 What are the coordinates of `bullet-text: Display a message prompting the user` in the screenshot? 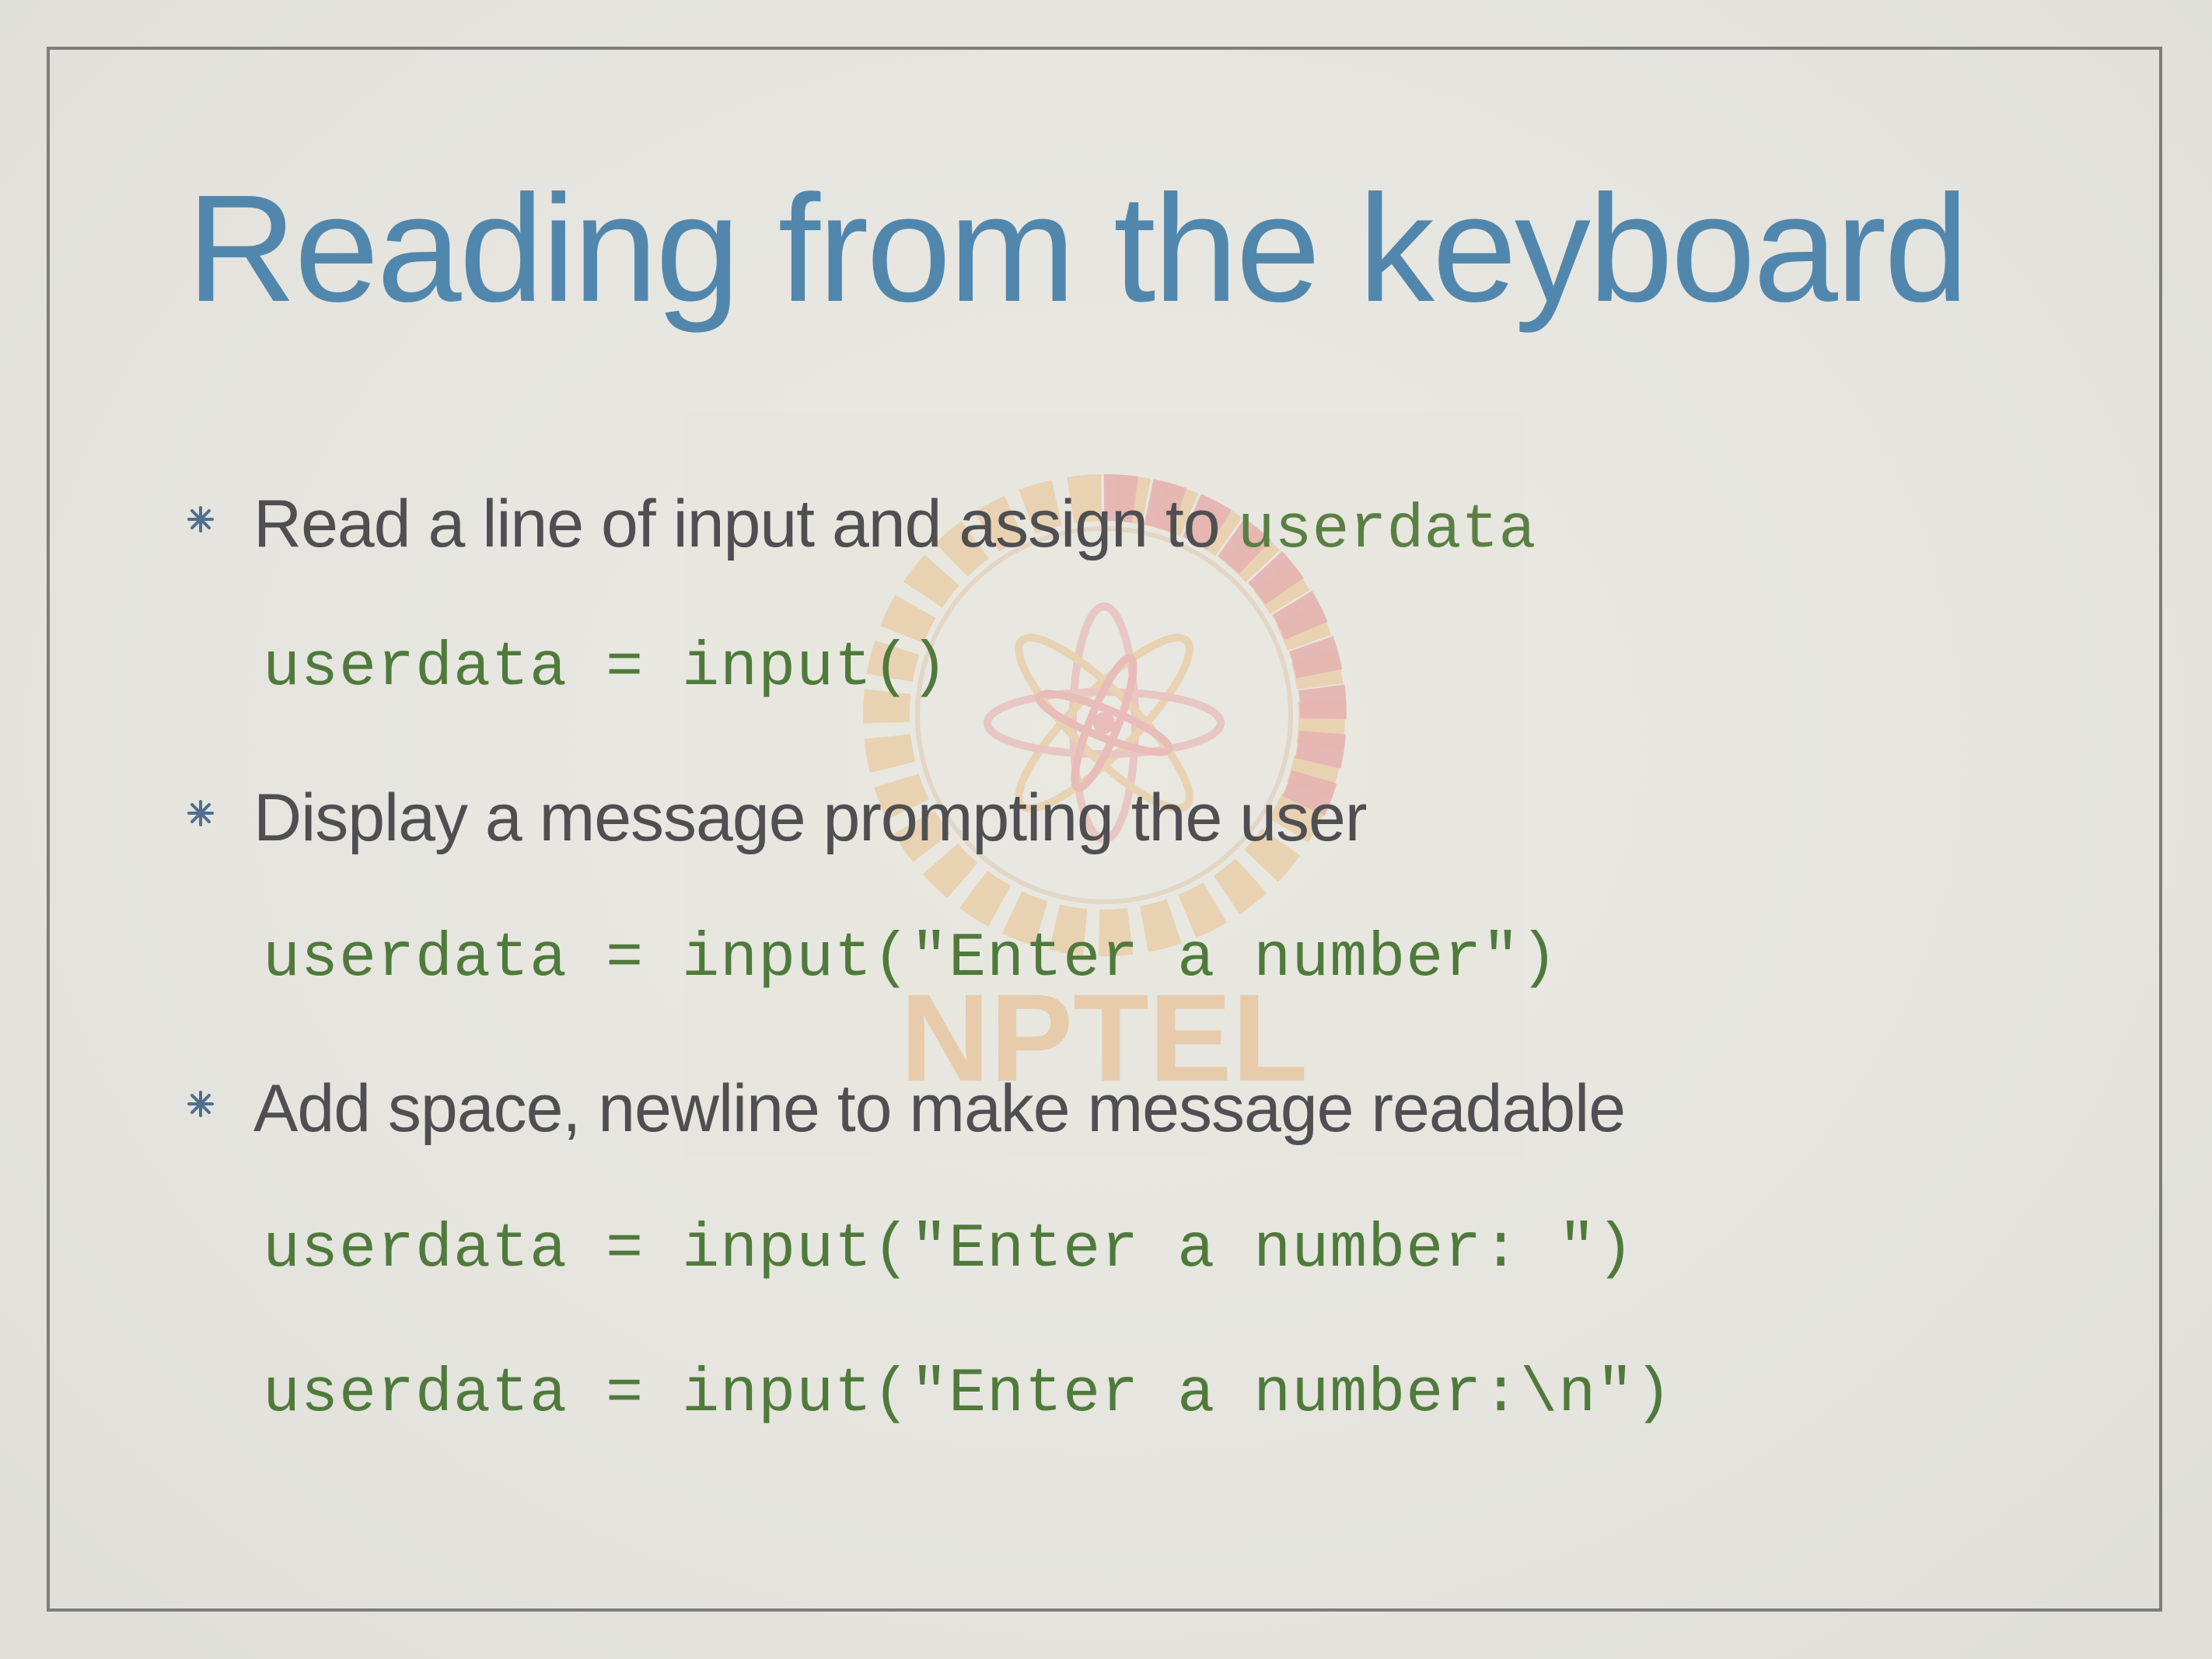 It's located at (810, 818).